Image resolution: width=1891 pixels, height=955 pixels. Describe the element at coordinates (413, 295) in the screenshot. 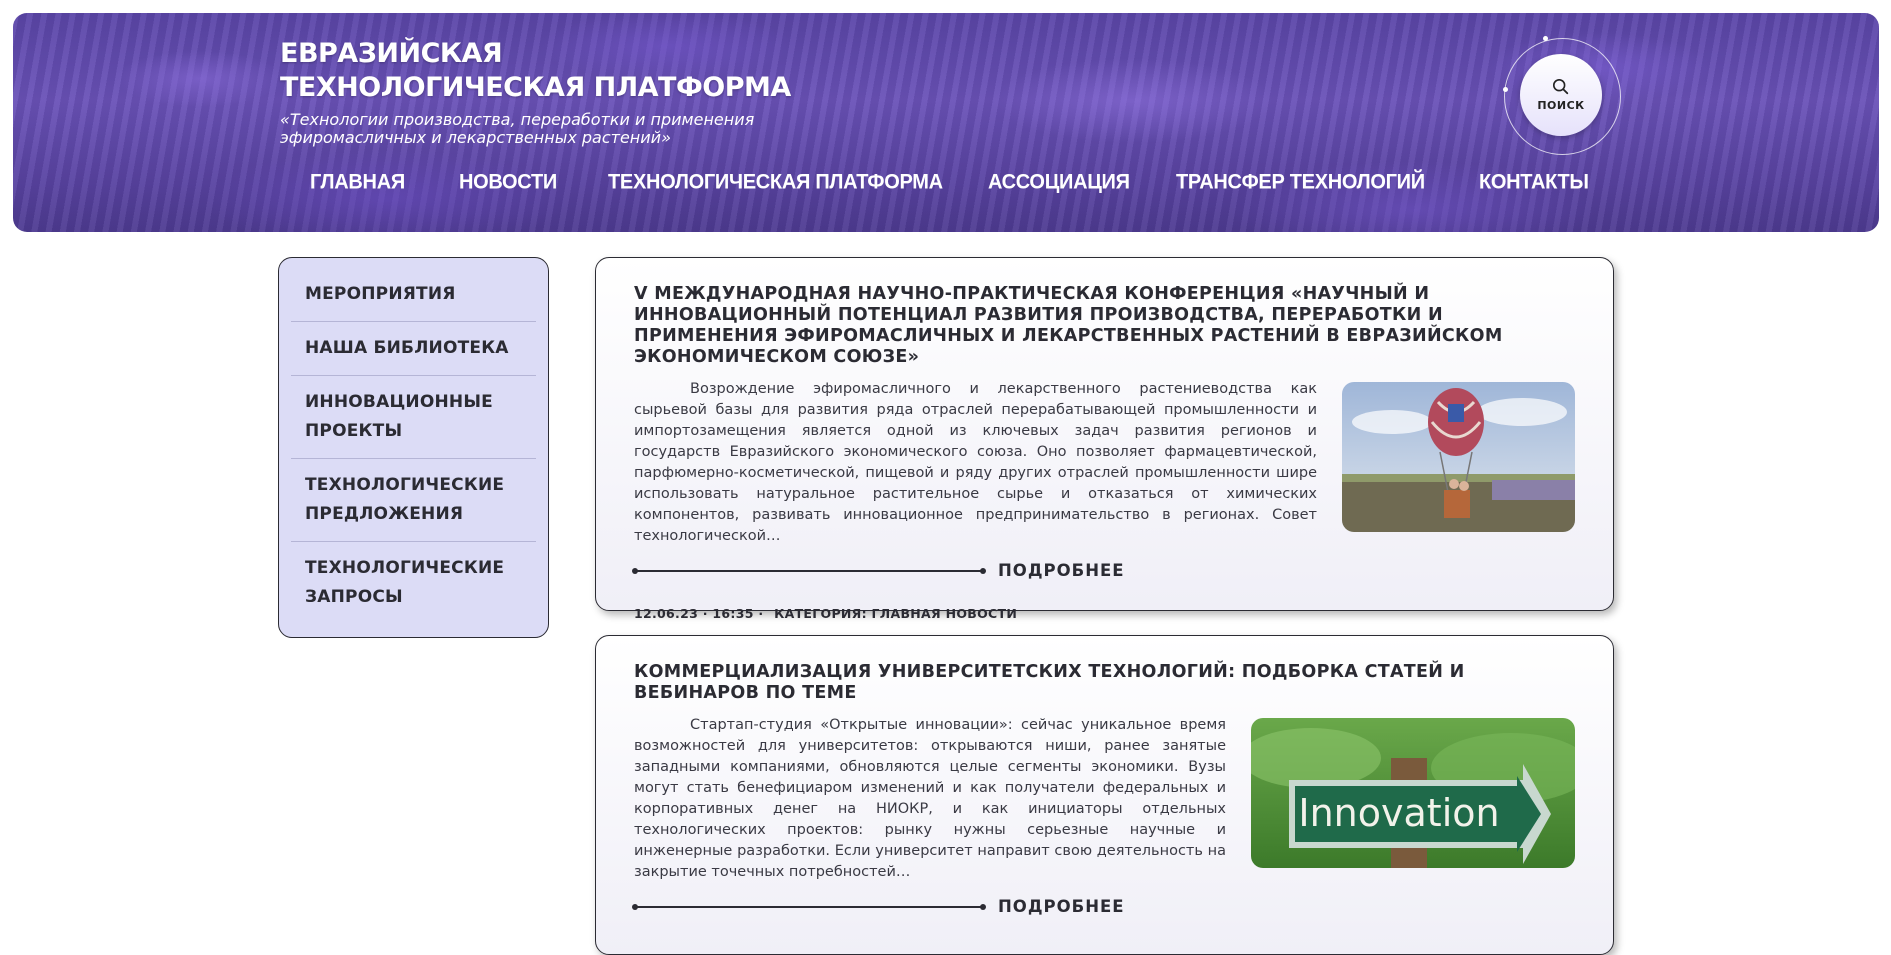

I see `sidebar-item-events: МЕРОПРИЯТИЯ` at that location.